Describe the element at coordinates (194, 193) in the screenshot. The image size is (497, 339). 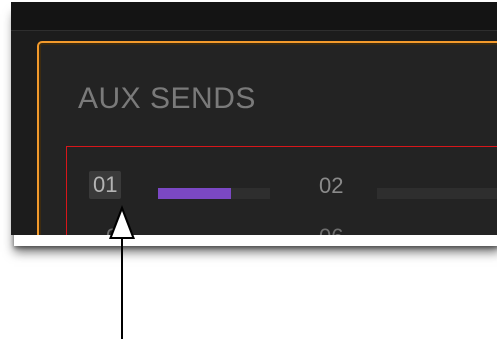
I see `send-01-level-fill` at that location.